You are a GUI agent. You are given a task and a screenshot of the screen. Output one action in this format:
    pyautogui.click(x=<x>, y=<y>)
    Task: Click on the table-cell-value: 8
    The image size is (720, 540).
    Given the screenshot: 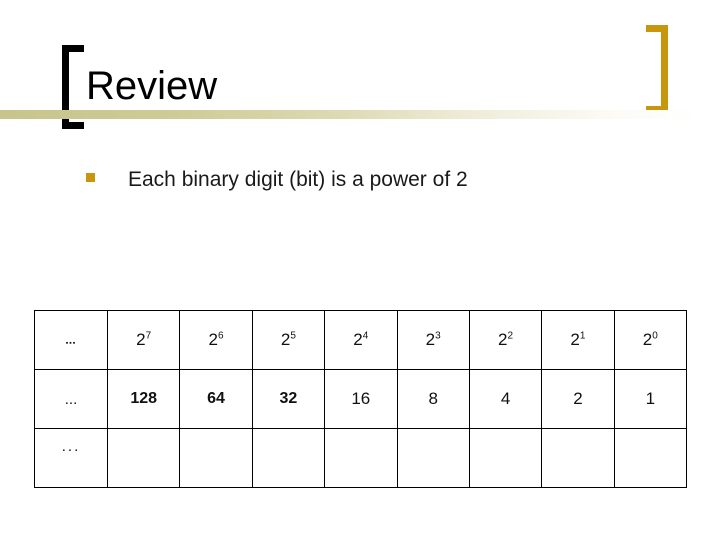 What is the action you would take?
    pyautogui.click(x=433, y=399)
    